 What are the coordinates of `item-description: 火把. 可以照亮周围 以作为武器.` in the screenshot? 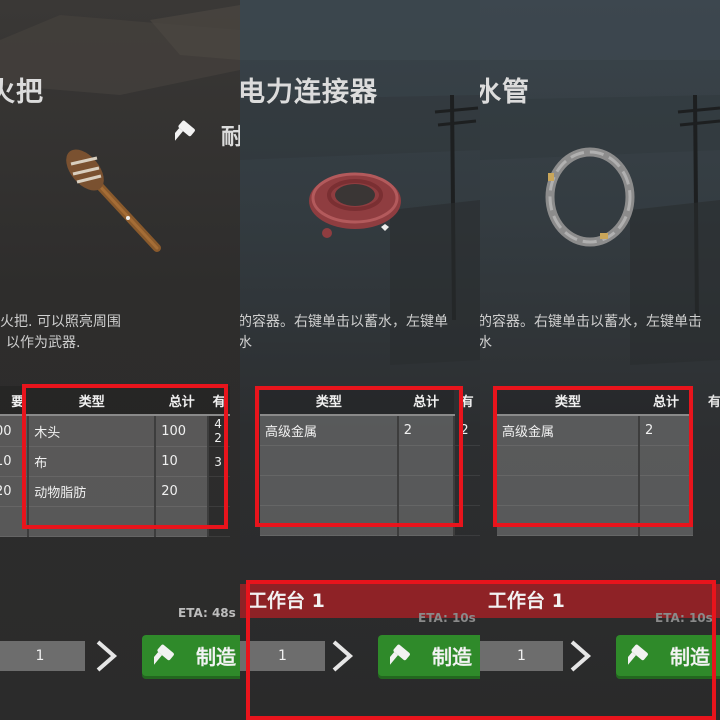 It's located at (60, 332).